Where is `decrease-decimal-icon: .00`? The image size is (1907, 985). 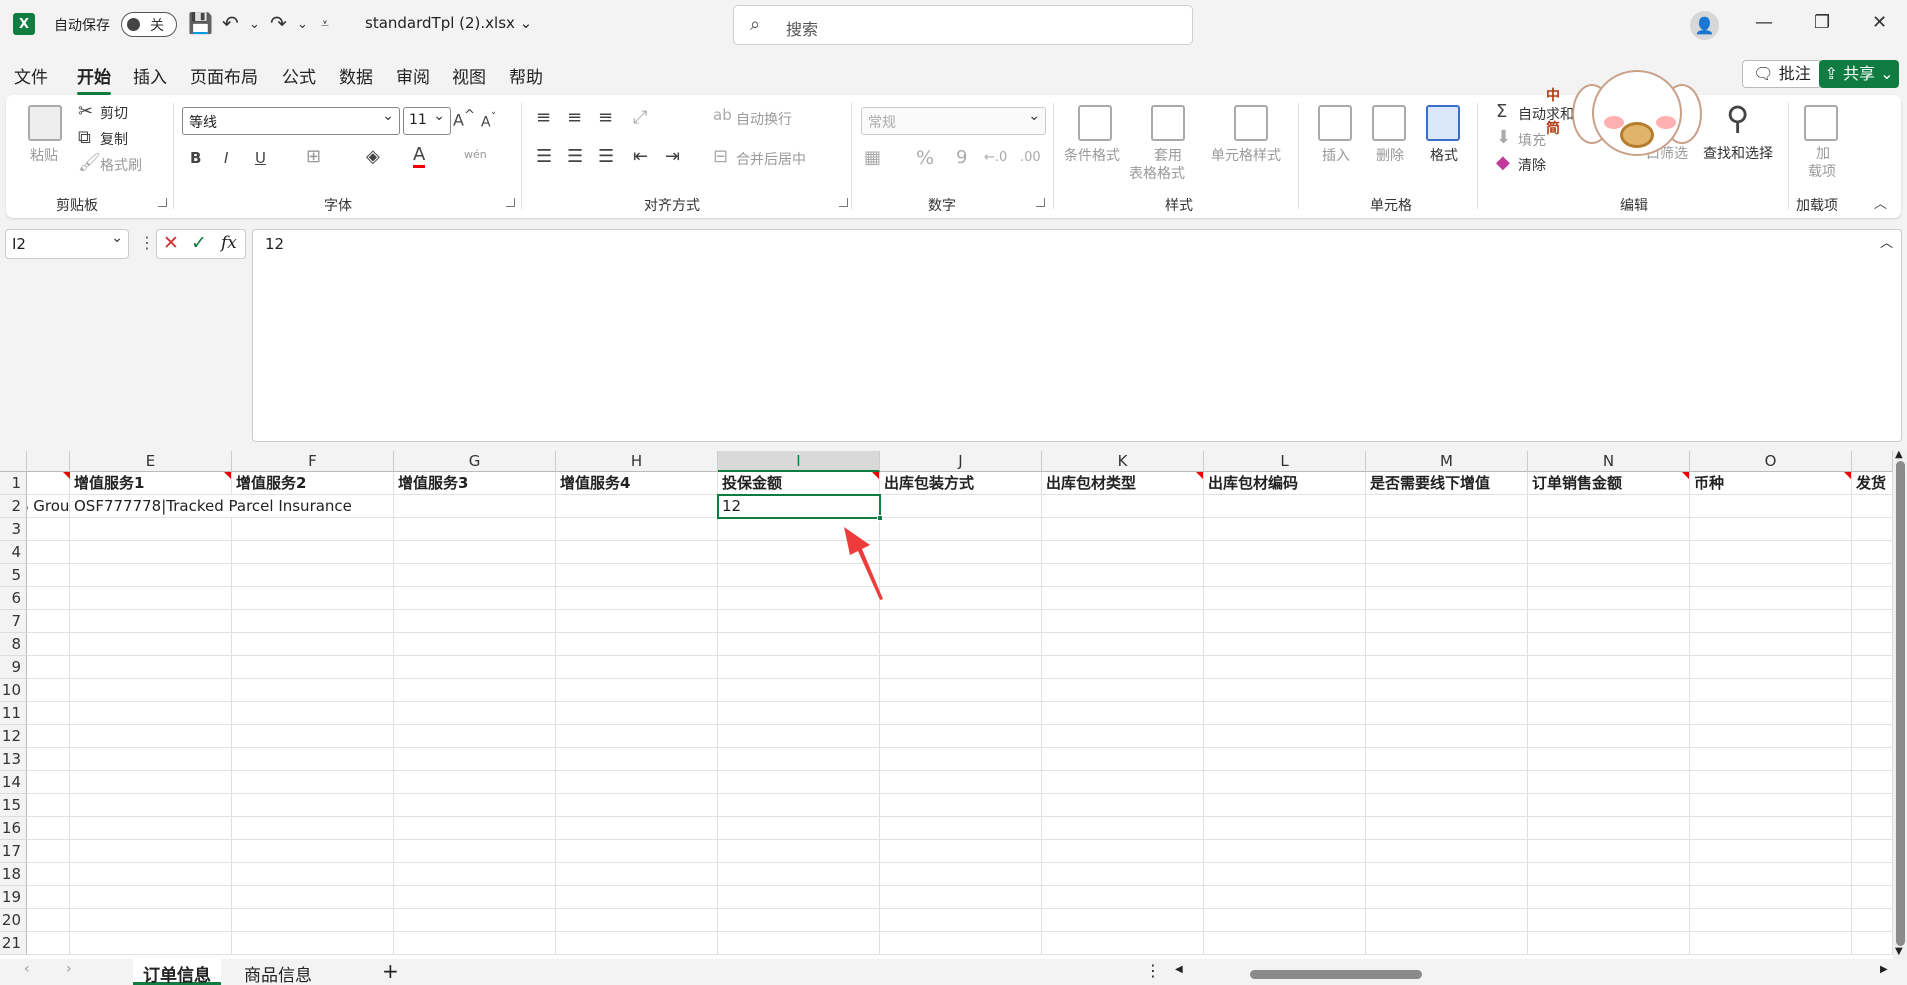
decrease-decimal-icon: .00 is located at coordinates (1030, 157).